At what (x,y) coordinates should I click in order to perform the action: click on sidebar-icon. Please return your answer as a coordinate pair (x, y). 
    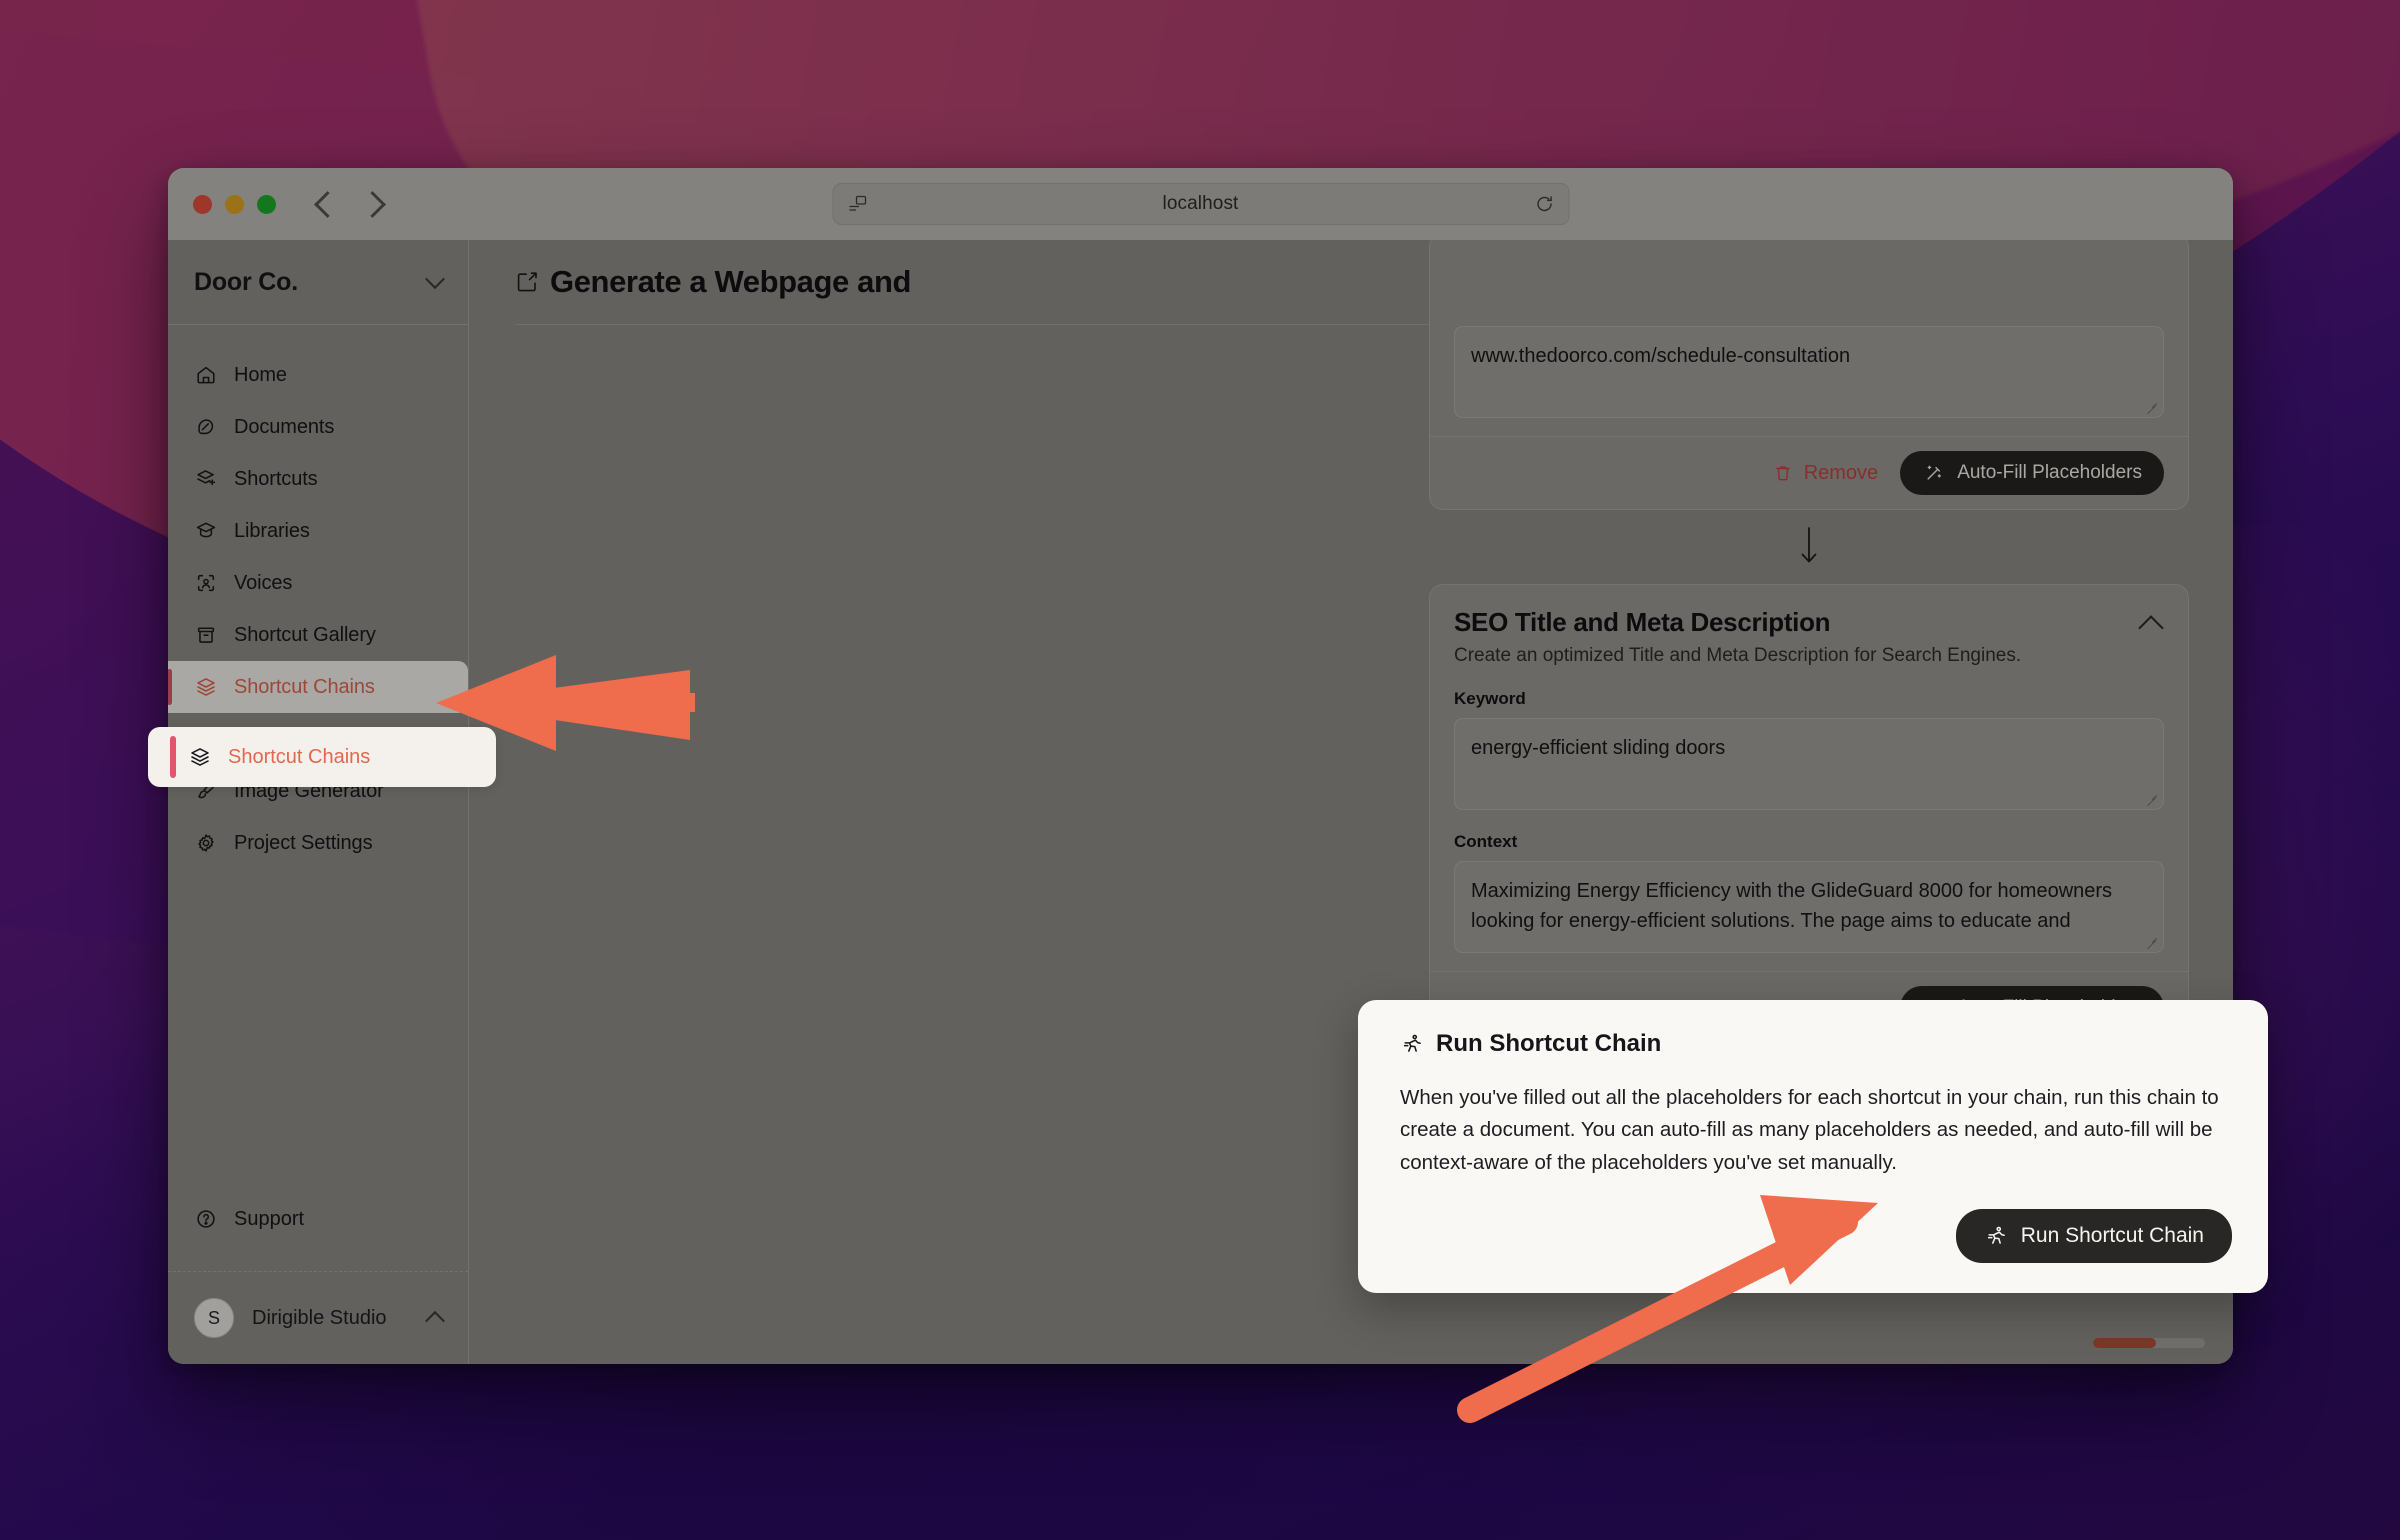
    Looking at the image, I should click on (857, 204).